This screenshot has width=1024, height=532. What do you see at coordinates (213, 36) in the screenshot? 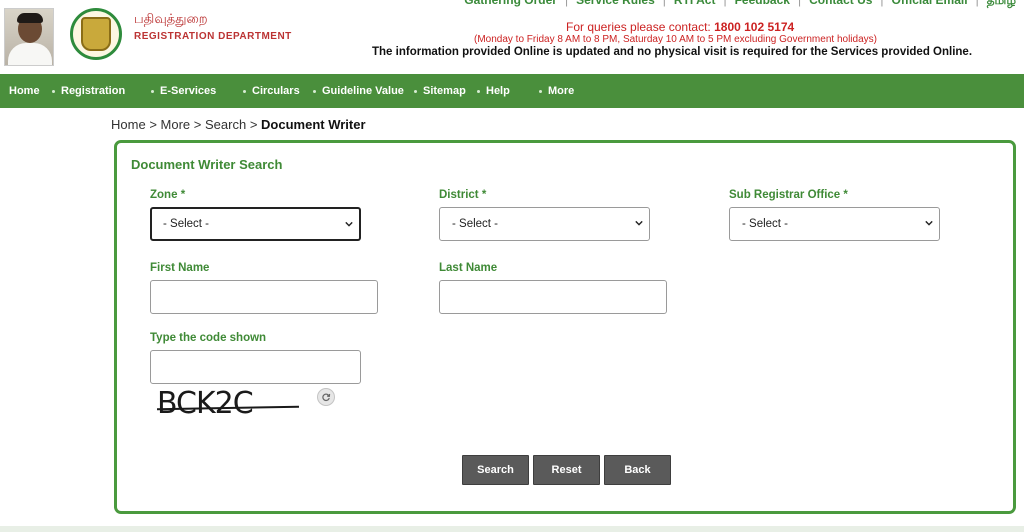
I see `department-name: REGISTRATION DEPARTMENT` at bounding box center [213, 36].